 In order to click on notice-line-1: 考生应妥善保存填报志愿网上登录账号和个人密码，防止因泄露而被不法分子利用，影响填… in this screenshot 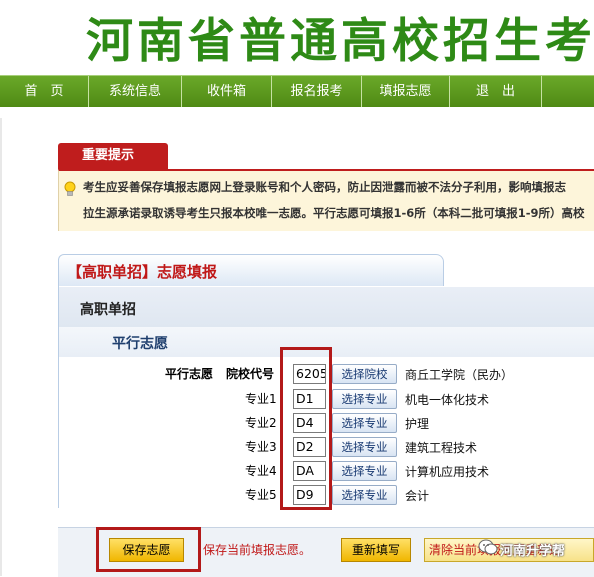, I will do `click(324, 187)`.